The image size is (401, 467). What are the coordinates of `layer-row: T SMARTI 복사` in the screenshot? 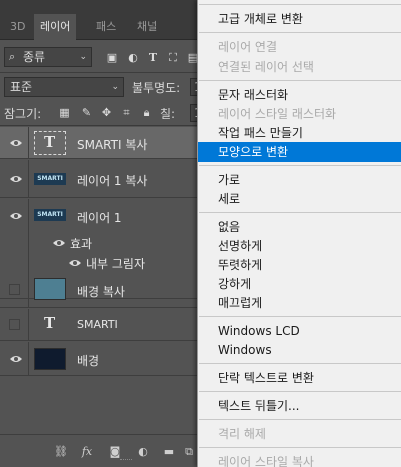 It's located at (100, 143).